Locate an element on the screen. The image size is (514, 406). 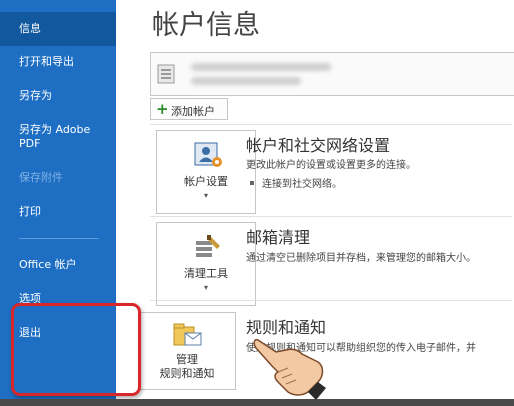
account-type-redacted is located at coordinates (246, 81).